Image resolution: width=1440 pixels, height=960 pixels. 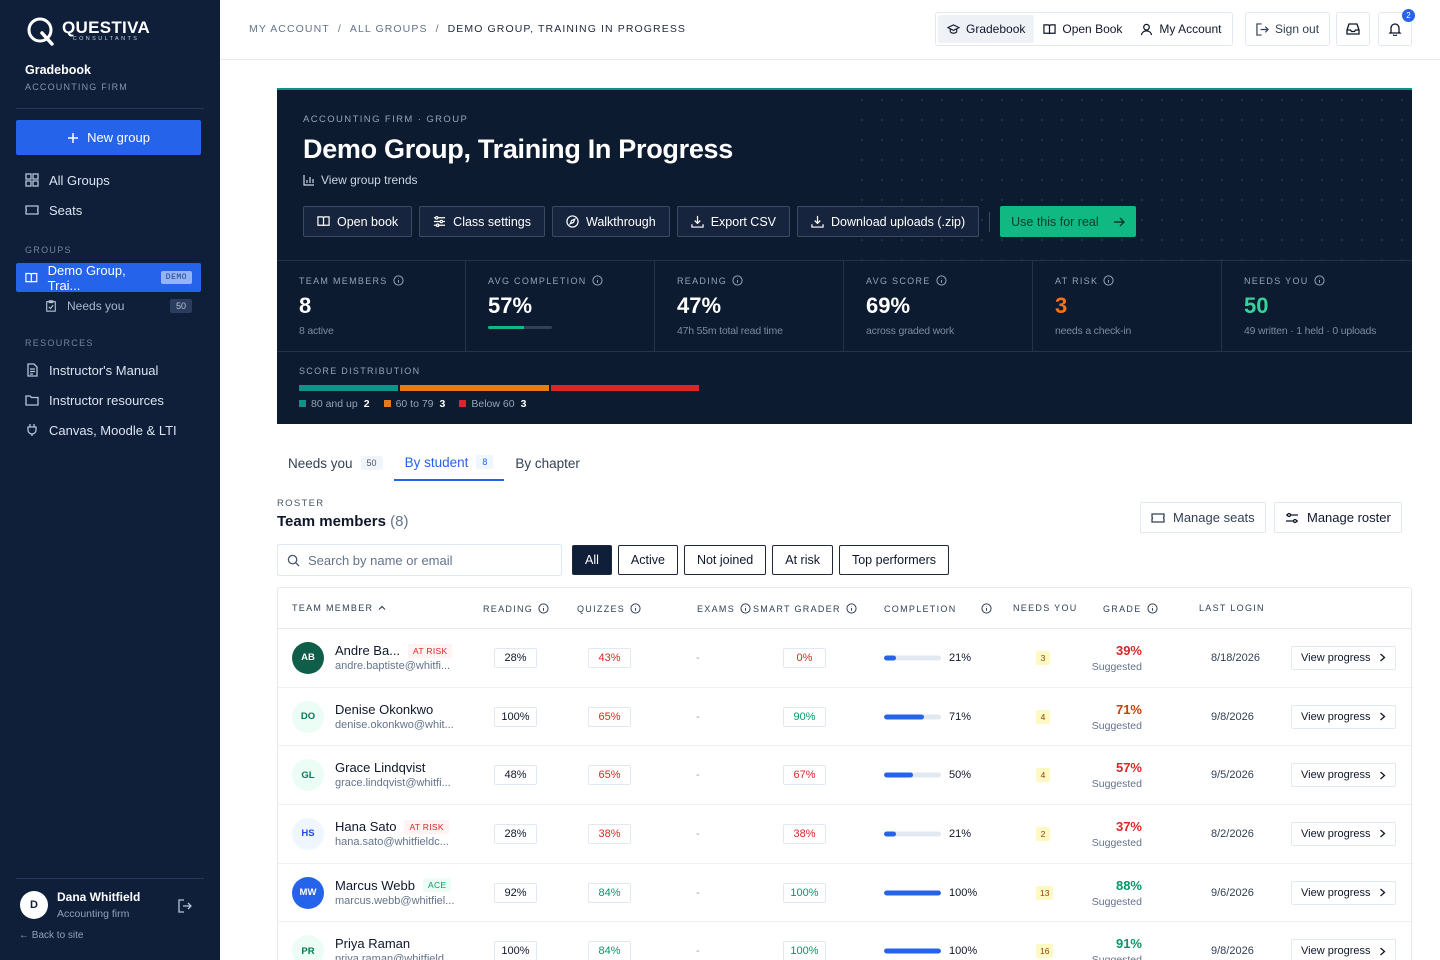 I want to click on column-header: COMPLETION, so click(x=938, y=608).